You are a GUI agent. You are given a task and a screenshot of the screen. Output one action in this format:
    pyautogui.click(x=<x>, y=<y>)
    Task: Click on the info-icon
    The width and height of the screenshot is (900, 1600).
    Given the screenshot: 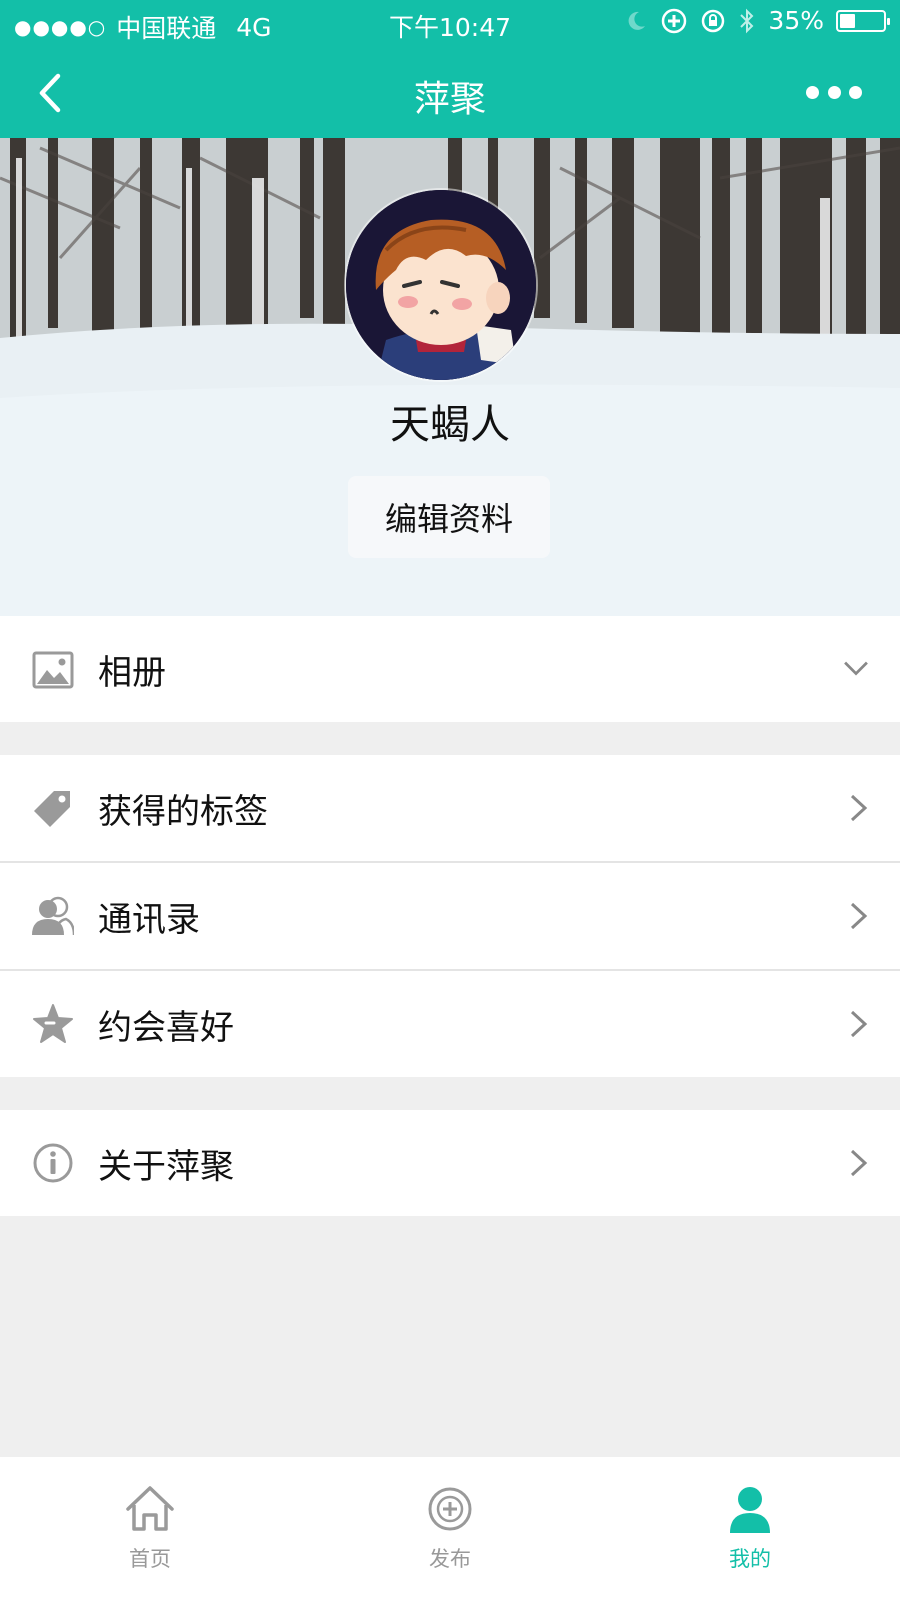 What is the action you would take?
    pyautogui.click(x=53, y=1163)
    